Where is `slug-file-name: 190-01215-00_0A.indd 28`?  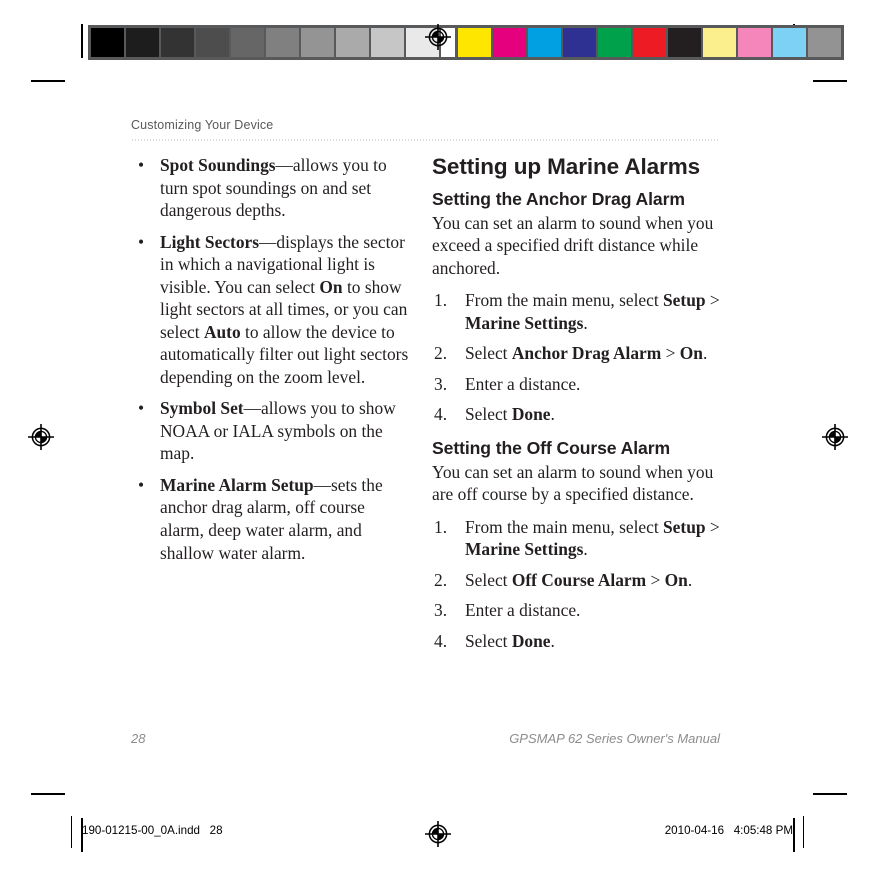 slug-file-name: 190-01215-00_0A.indd 28 is located at coordinates (152, 830).